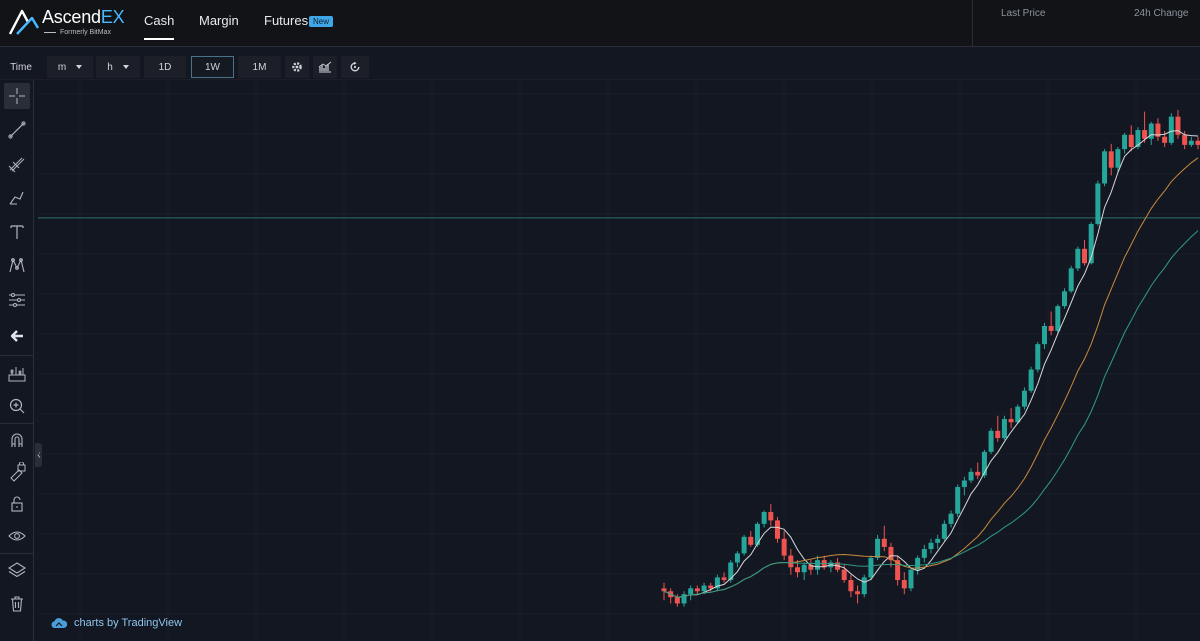 Image resolution: width=1200 pixels, height=641 pixels. I want to click on settings-button, so click(297, 67).